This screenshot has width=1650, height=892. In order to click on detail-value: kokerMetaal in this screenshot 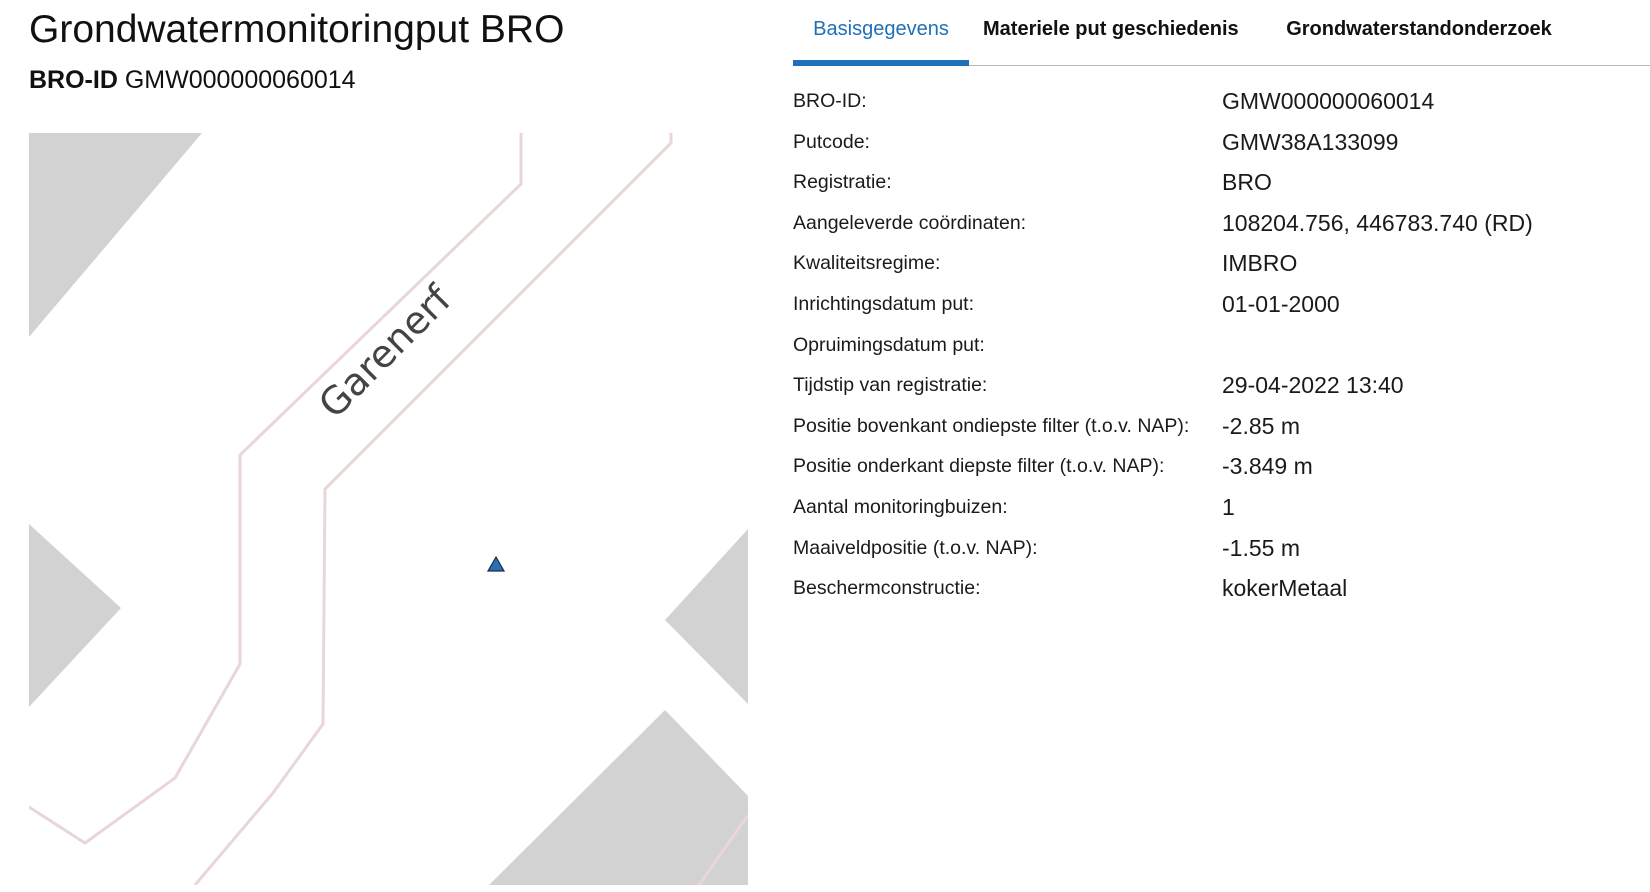, I will do `click(1285, 588)`.